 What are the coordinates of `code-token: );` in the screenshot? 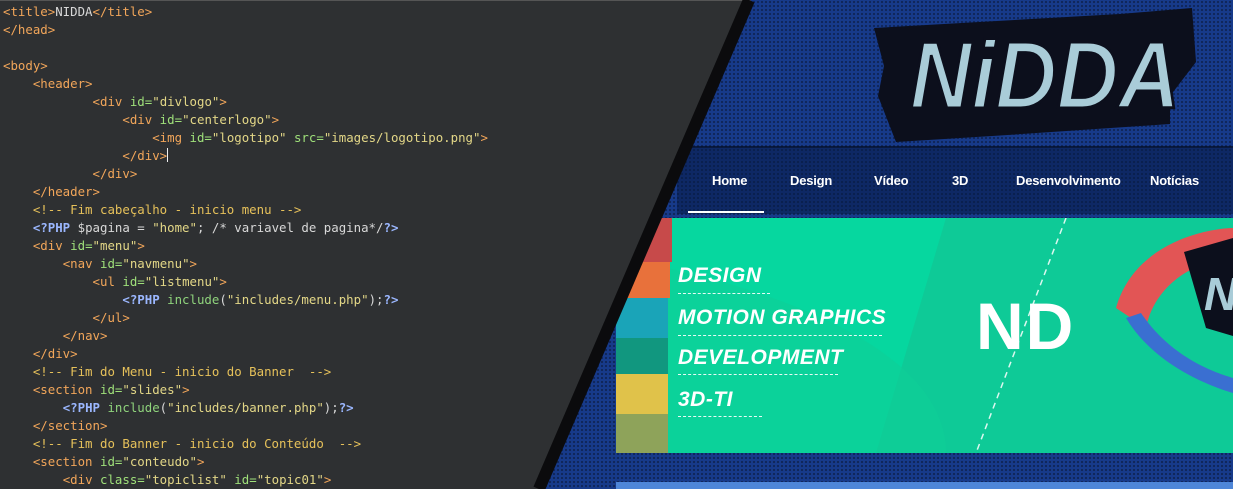 It's located at (376, 299).